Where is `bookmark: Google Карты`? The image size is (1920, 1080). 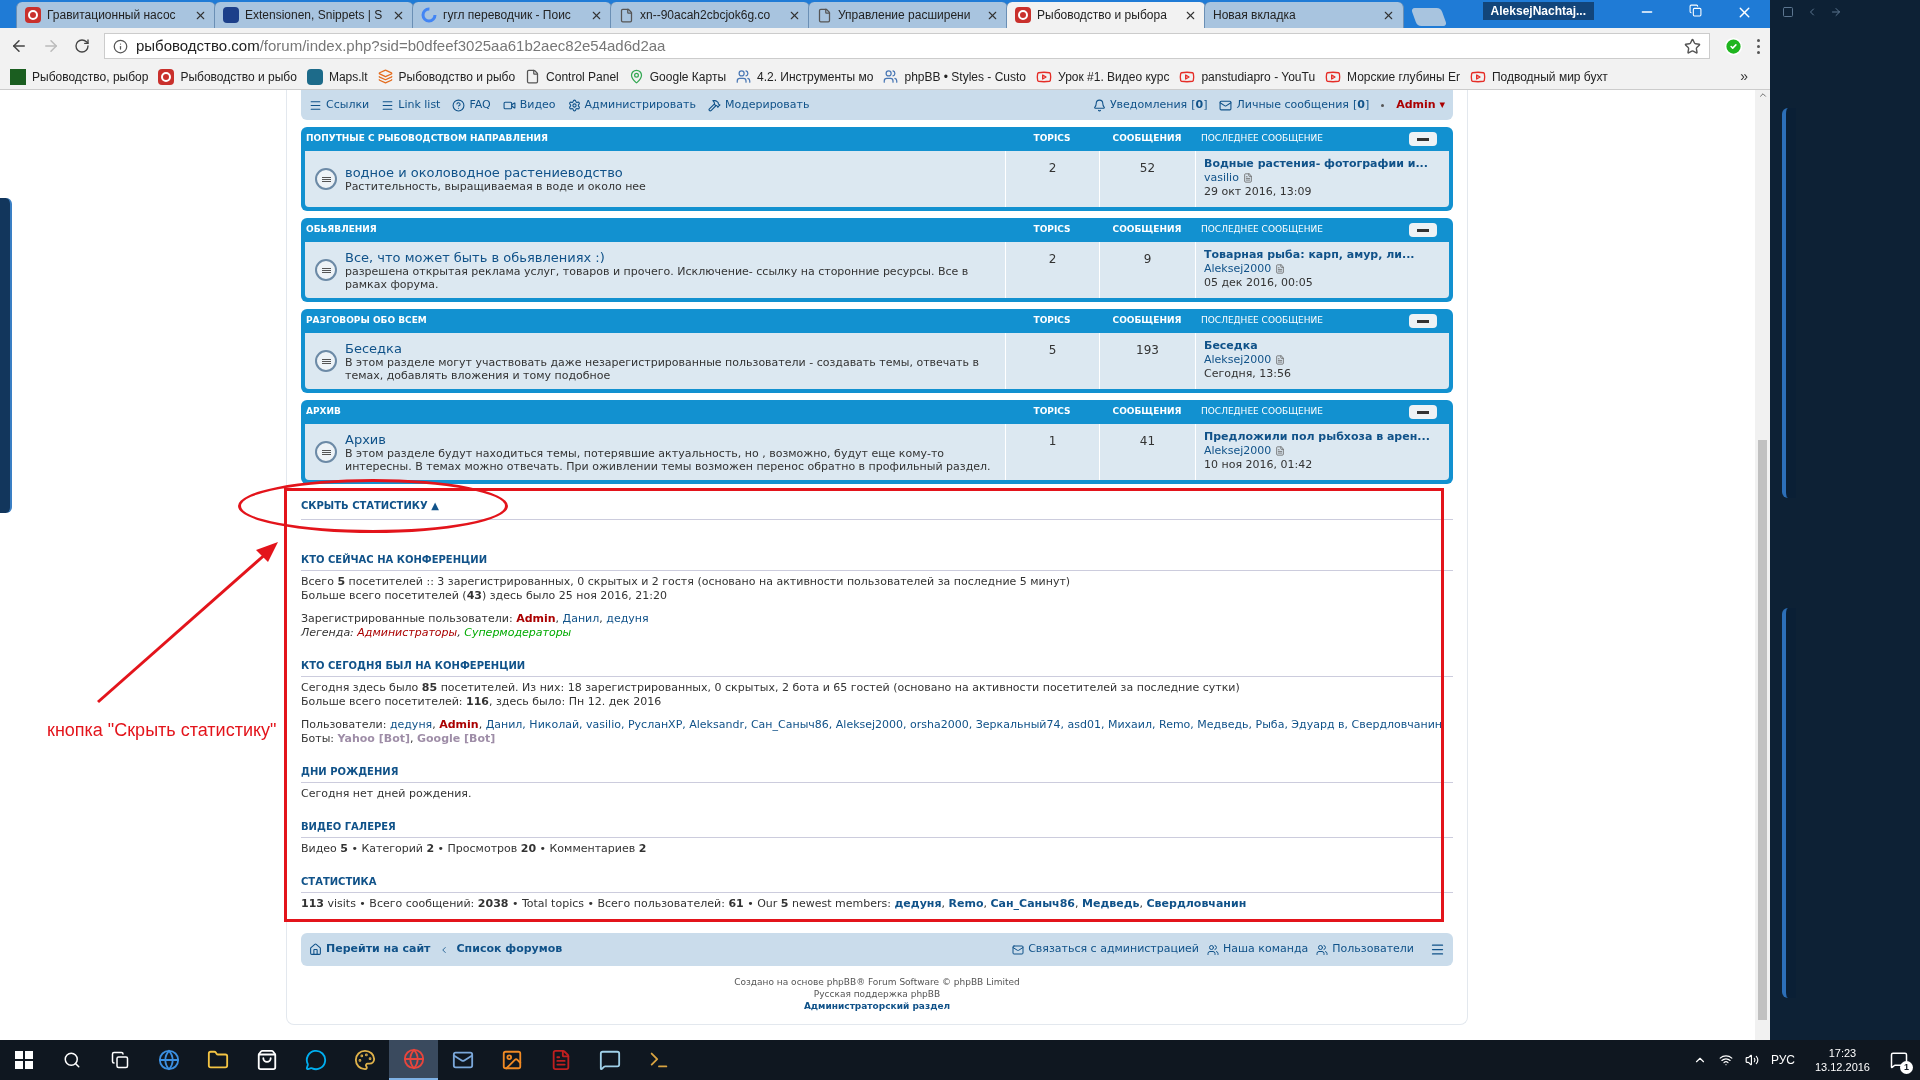
bookmark: Google Карты is located at coordinates (677, 76).